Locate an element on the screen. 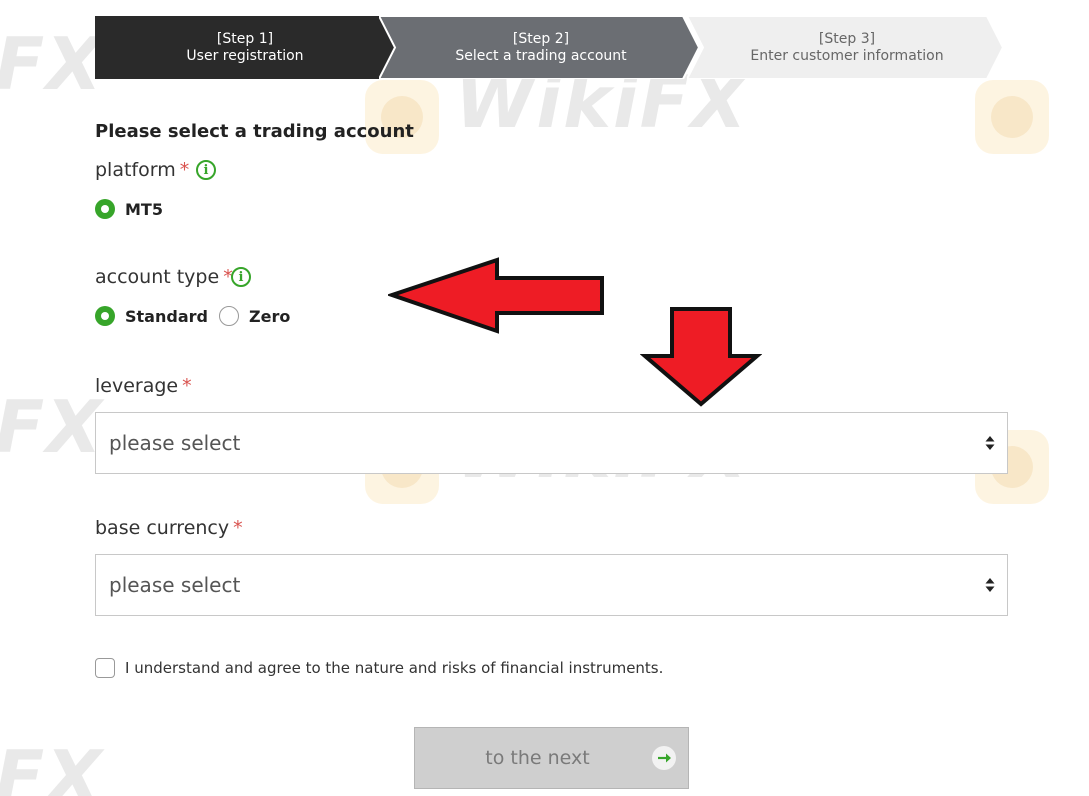 The height and width of the screenshot is (796, 1089). account-type-label-text: account type is located at coordinates (157, 277).